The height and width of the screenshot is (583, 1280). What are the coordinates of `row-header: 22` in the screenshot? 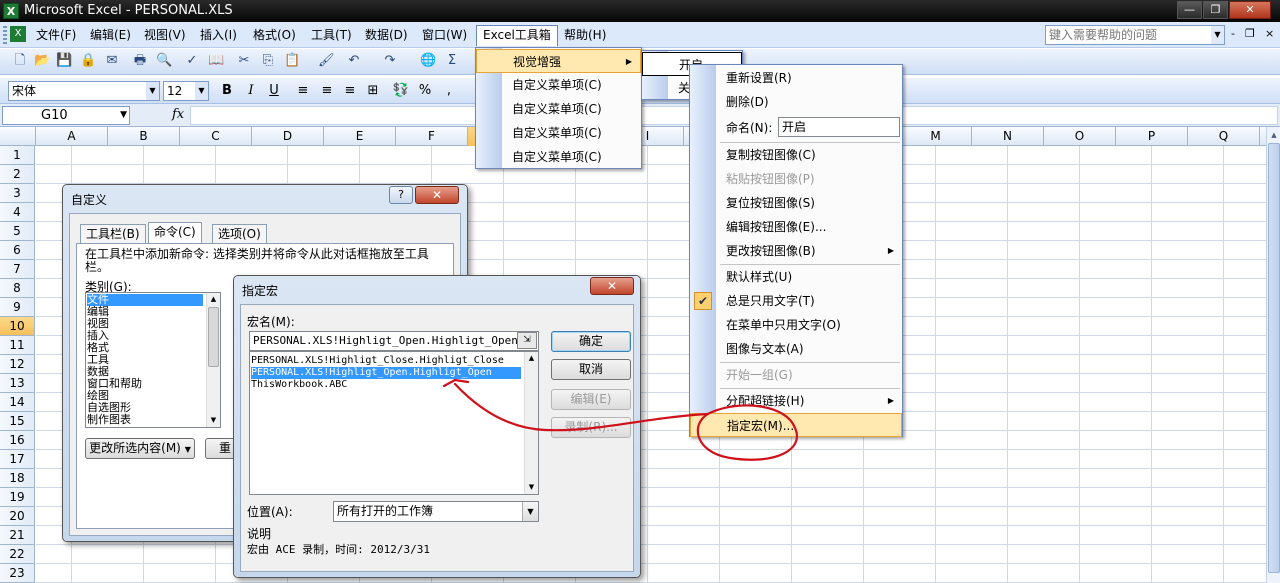 It's located at (17, 554).